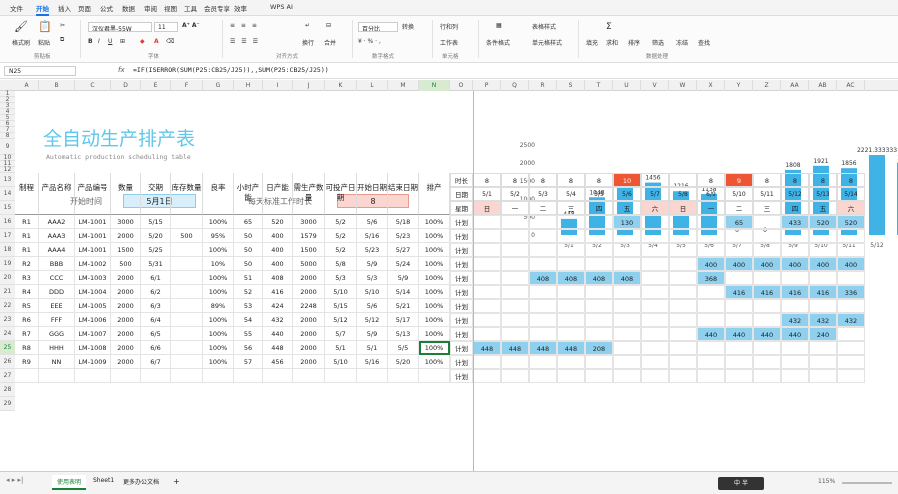 The image size is (898, 494). I want to click on table-cell: R5, so click(27, 306).